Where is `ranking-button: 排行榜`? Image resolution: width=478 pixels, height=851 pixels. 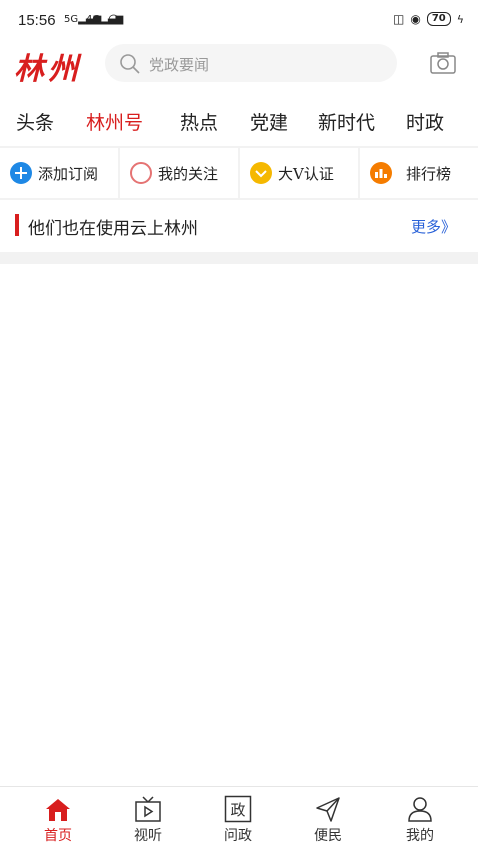
ranking-button: 排行榜 is located at coordinates (419, 173).